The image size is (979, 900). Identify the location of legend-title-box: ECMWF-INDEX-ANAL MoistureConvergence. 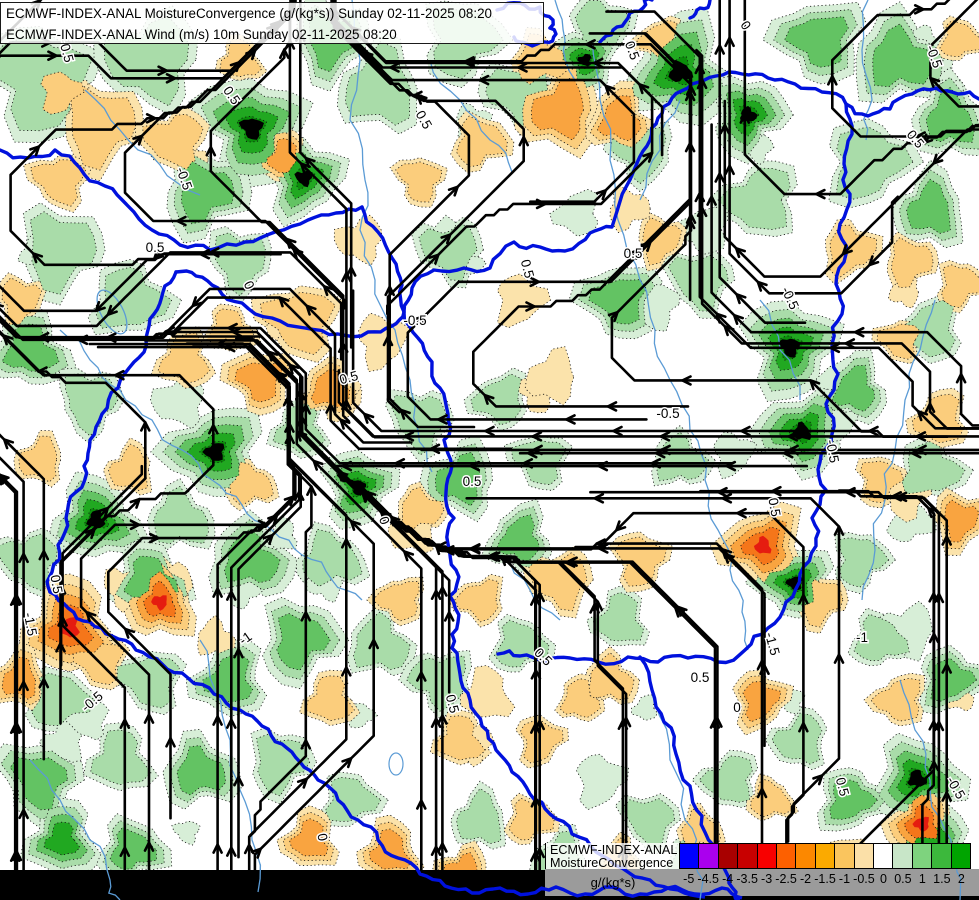
(613, 856).